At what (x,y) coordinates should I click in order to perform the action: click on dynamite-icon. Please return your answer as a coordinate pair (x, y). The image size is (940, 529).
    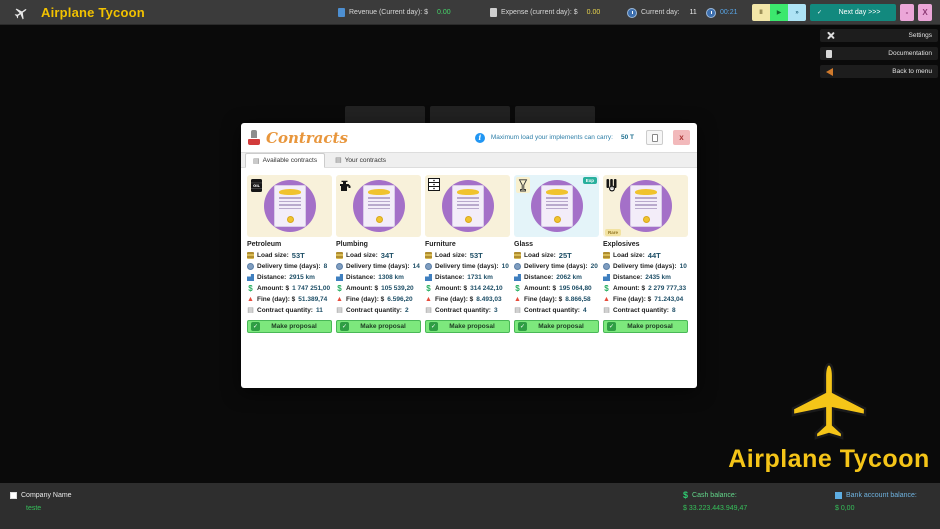
    Looking at the image, I should click on (611, 185).